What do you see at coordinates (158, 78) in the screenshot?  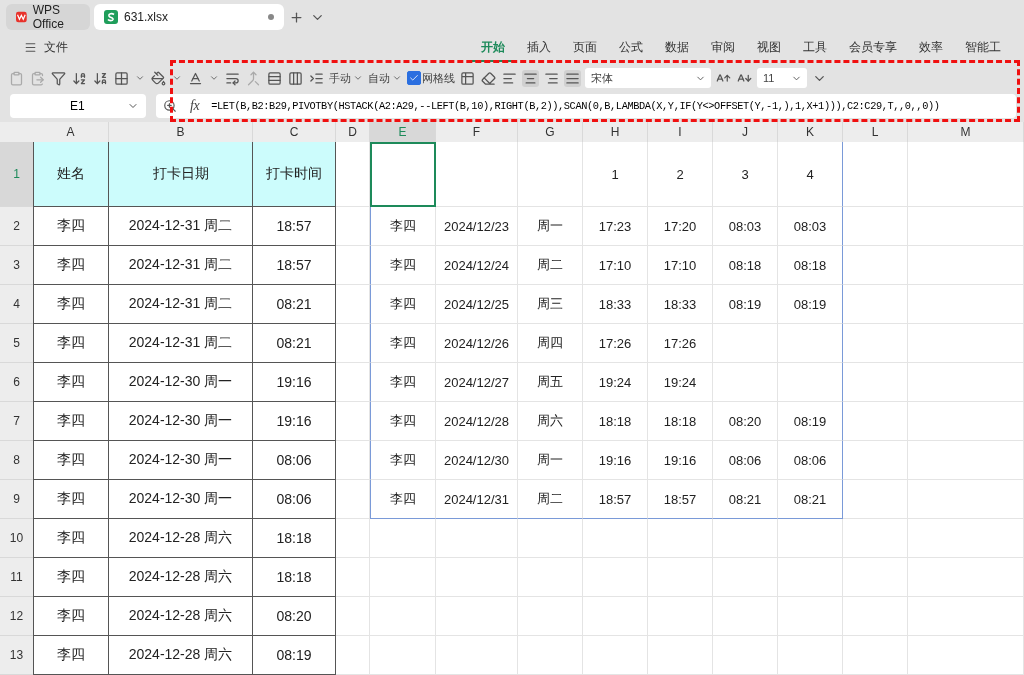 I see `fill-color-icon` at bounding box center [158, 78].